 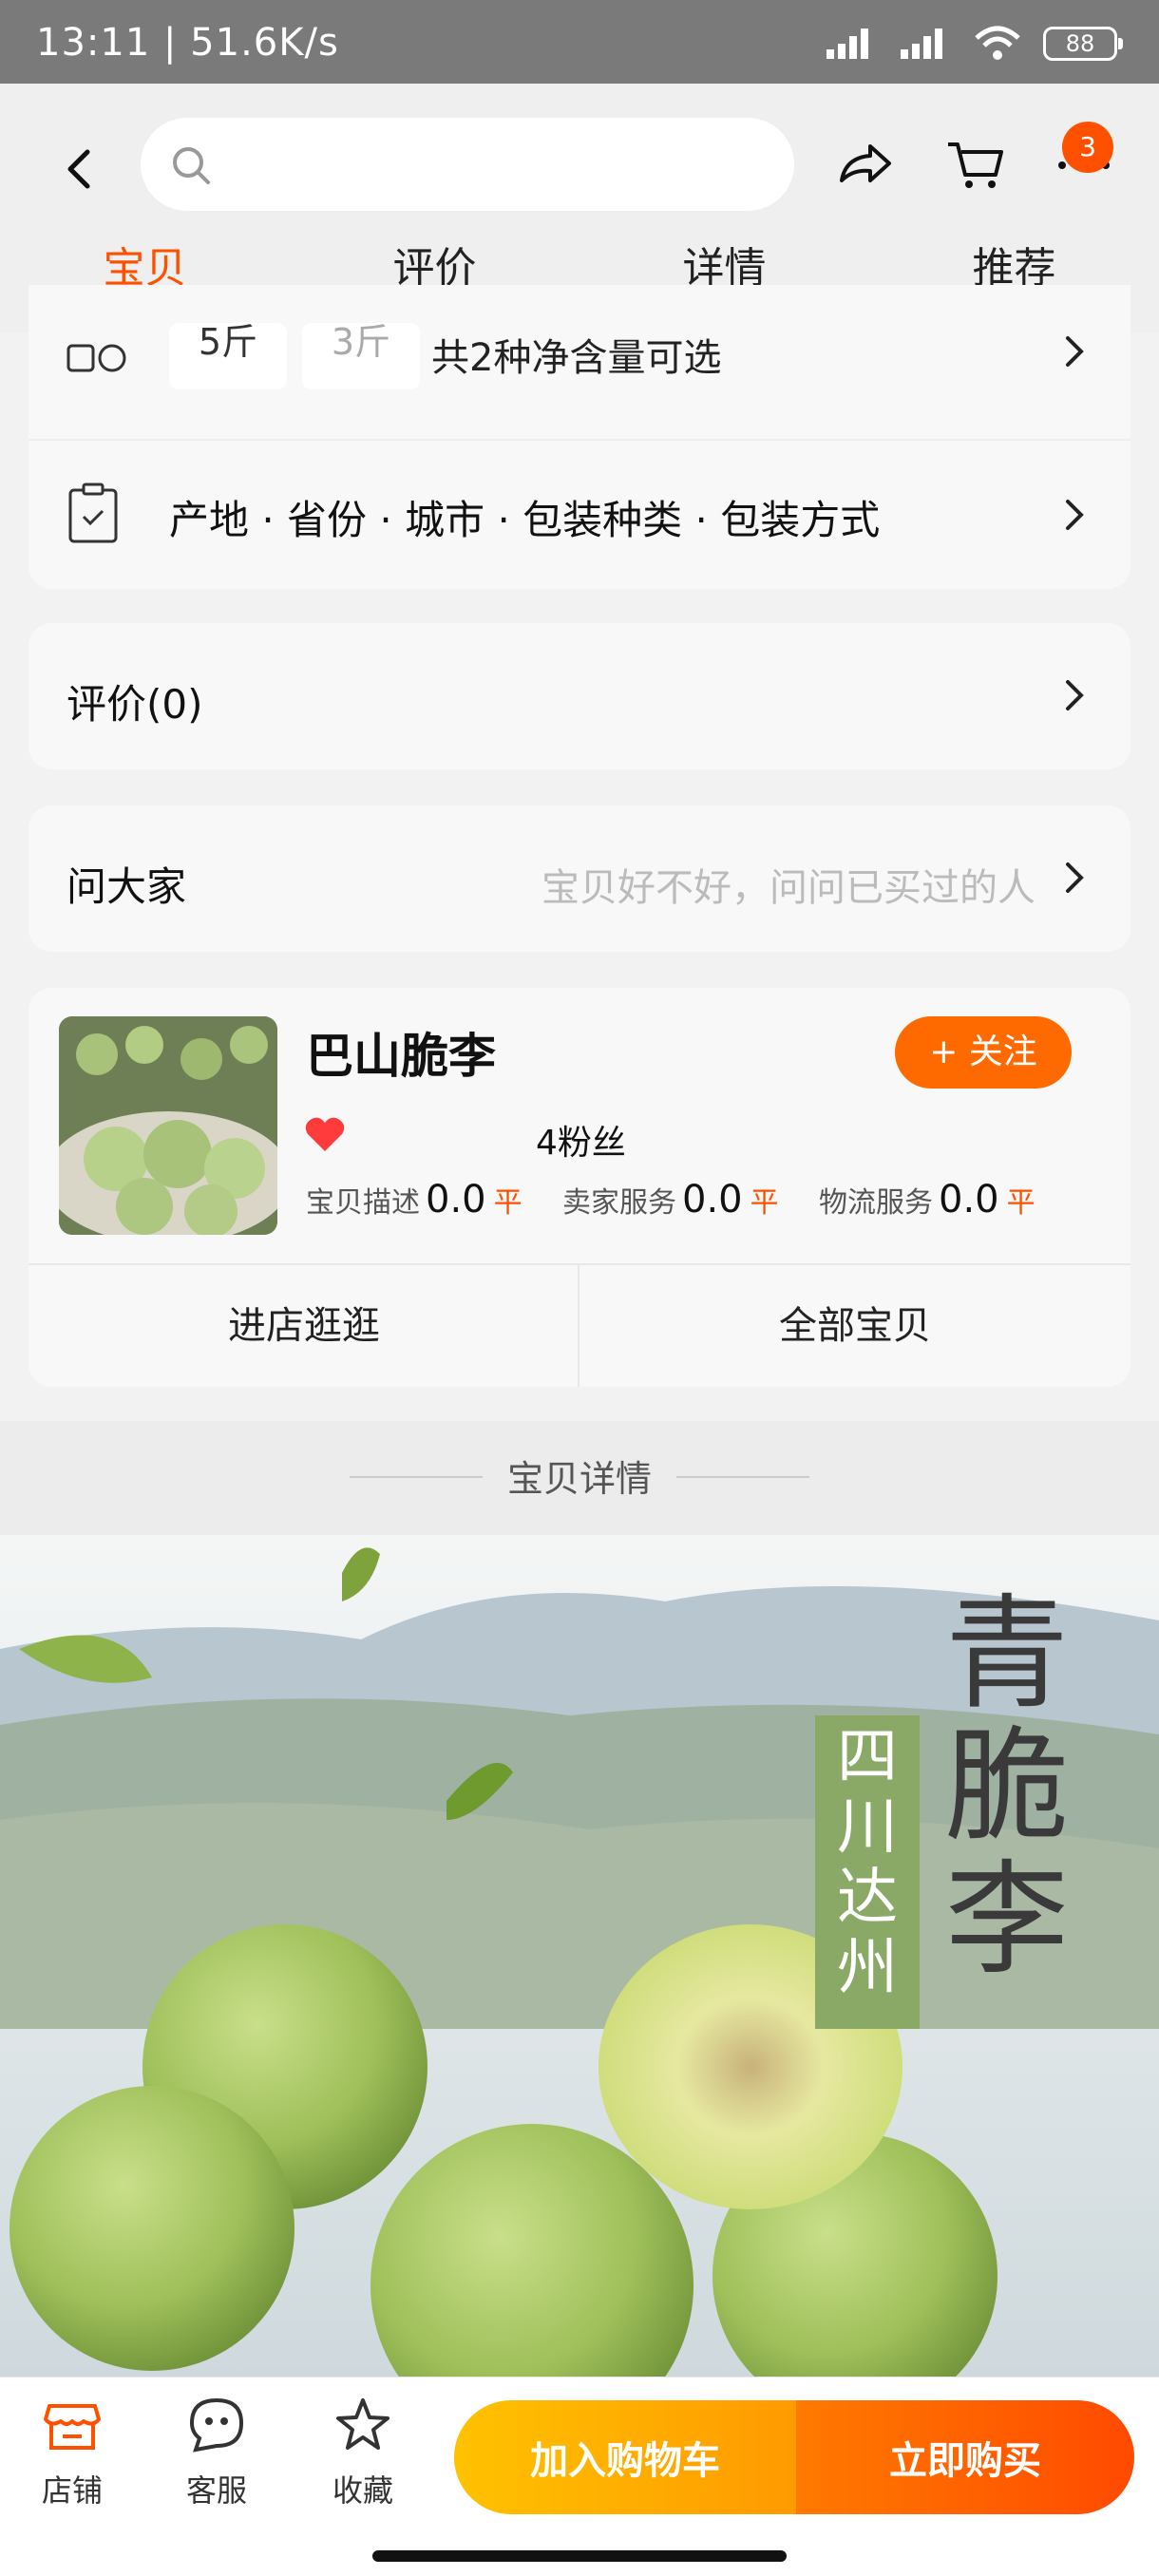 What do you see at coordinates (579, 42) in the screenshot?
I see `status-bar: 13:11 | 51.6K/s 88` at bounding box center [579, 42].